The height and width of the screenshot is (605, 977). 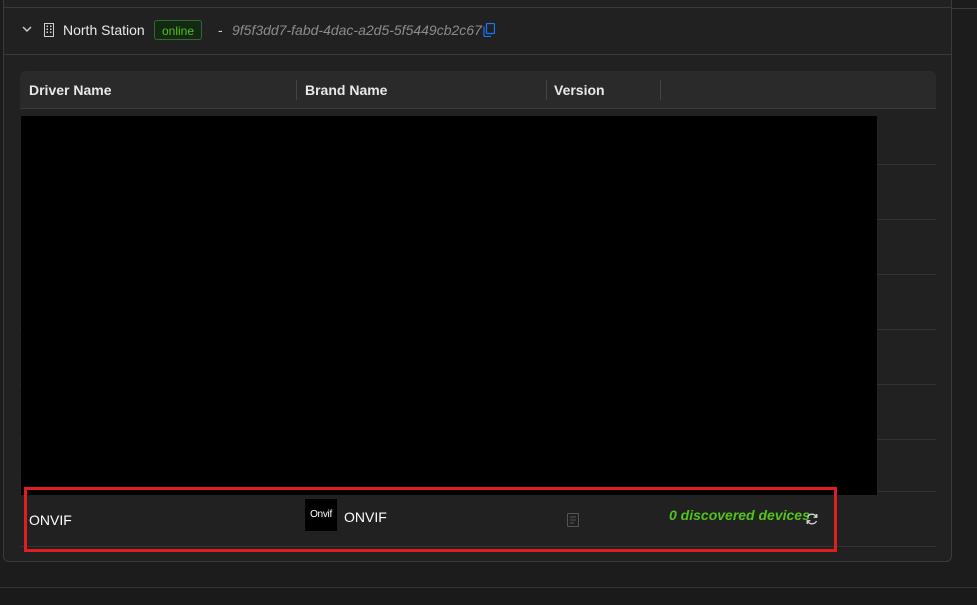 What do you see at coordinates (357, 30) in the screenshot?
I see `station-id: 9f5f3dd7-fabd-4dac-a2d5-5f5449cb2c67` at bounding box center [357, 30].